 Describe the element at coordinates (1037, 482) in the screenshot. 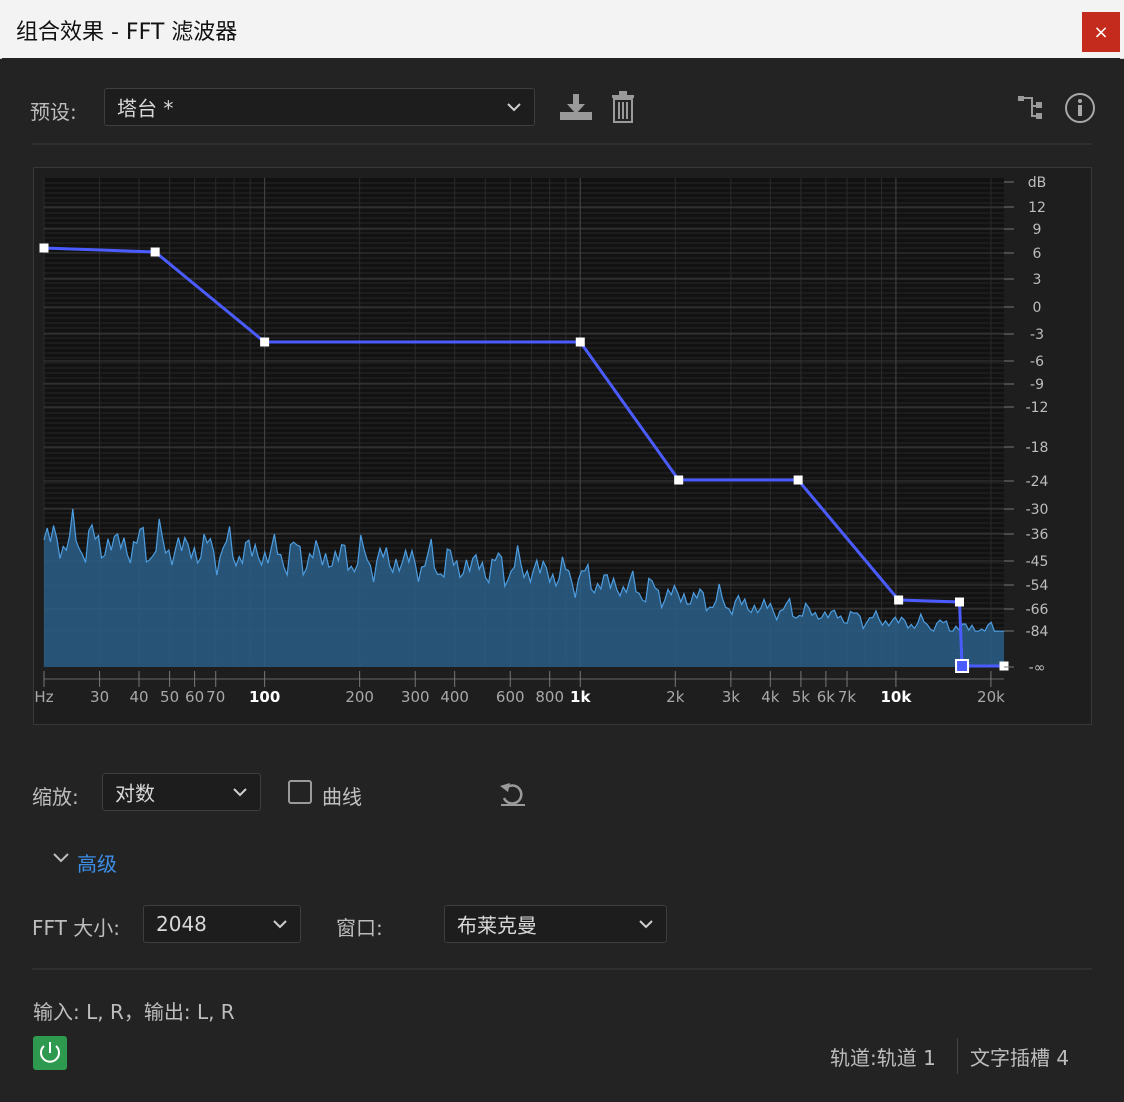

I see `db-tick-label: -24` at that location.